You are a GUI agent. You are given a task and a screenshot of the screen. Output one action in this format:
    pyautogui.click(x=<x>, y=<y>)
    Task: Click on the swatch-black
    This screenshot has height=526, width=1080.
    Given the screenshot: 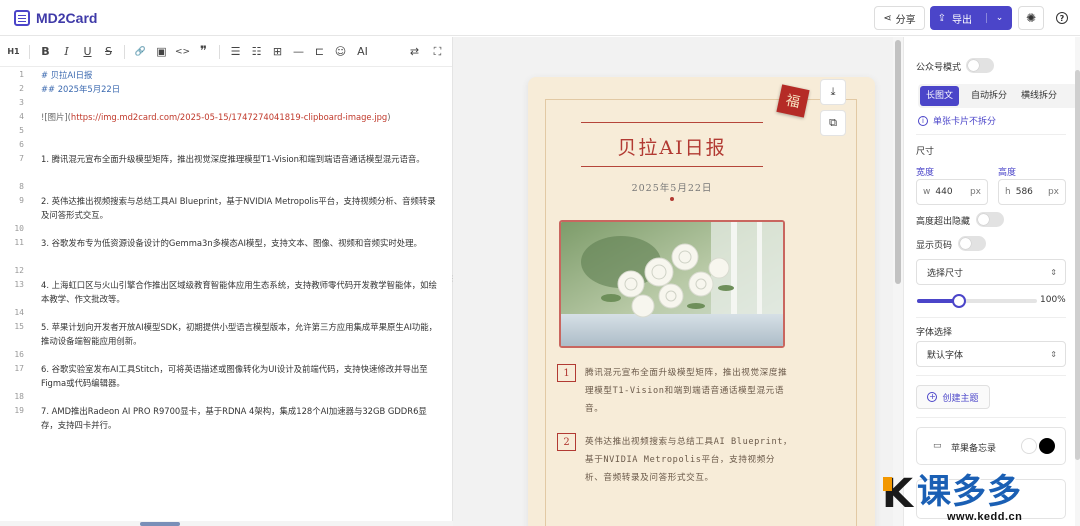 What is the action you would take?
    pyautogui.click(x=1047, y=446)
    